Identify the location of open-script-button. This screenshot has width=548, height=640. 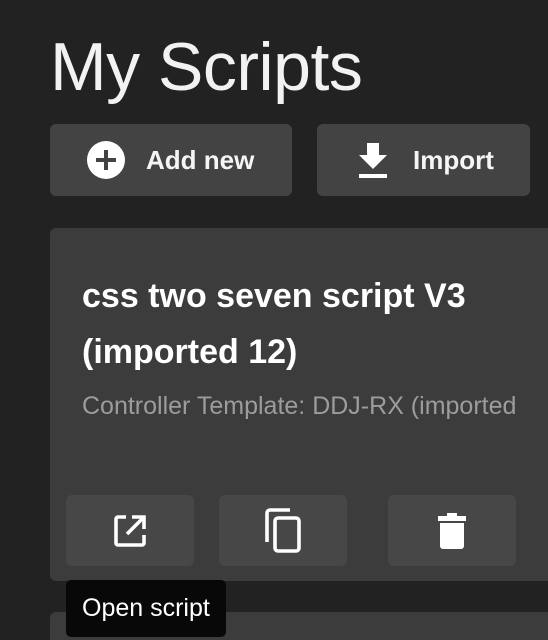
(130, 530).